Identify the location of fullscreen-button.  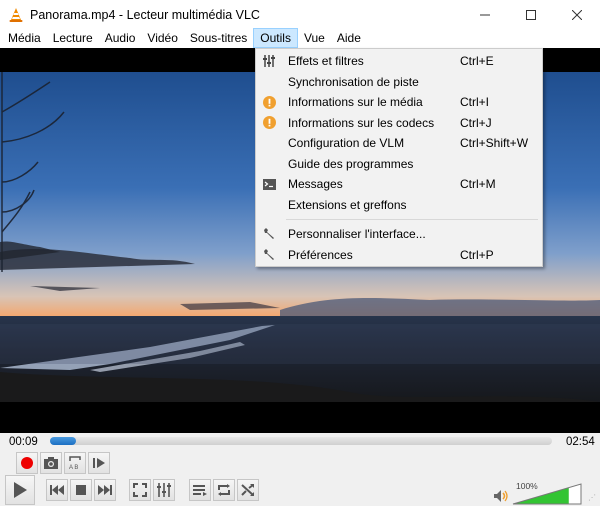
(140, 490).